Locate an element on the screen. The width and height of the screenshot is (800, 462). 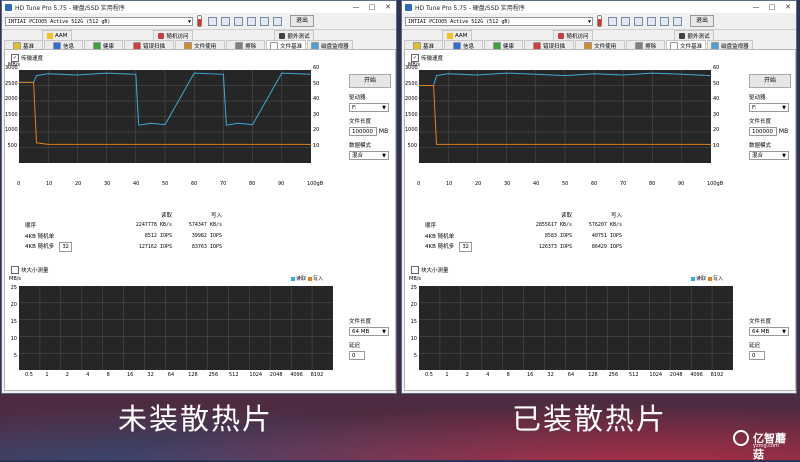
y-tick-label: 5 is located at coordinates (415, 356).